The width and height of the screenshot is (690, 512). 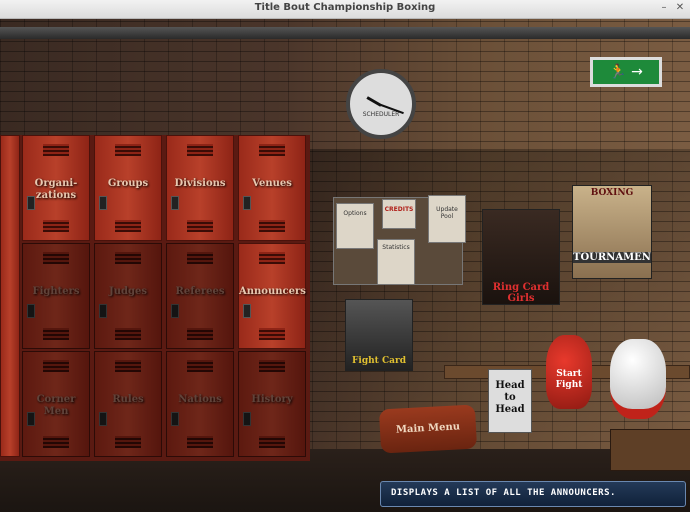 I want to click on window-titlebar: Title Bout Championship Boxing – ✕, so click(x=345, y=9).